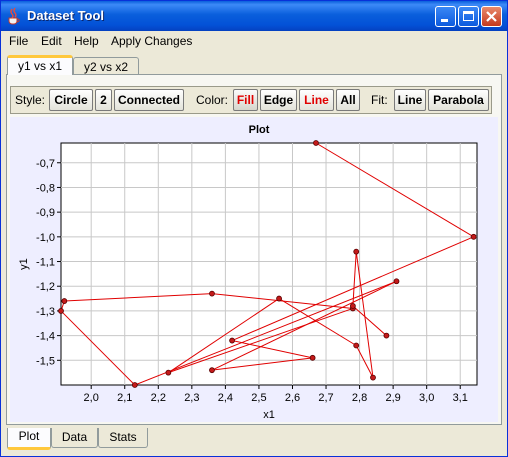  What do you see at coordinates (269, 415) in the screenshot?
I see `x-axis-label: x1` at bounding box center [269, 415].